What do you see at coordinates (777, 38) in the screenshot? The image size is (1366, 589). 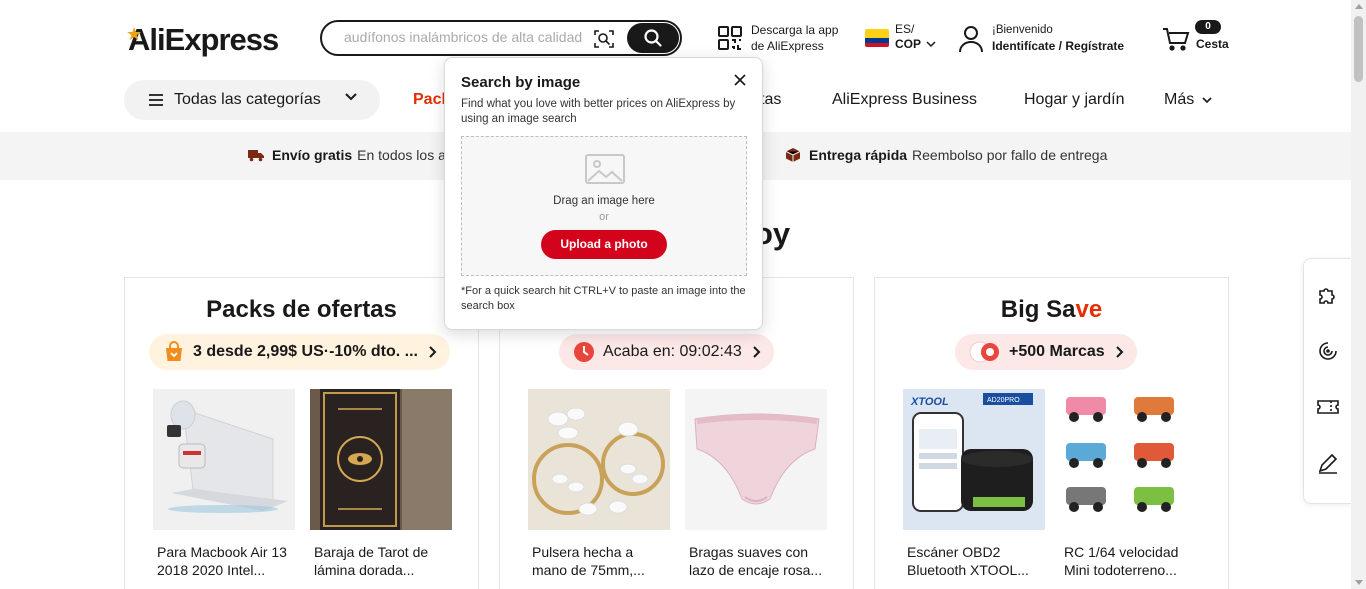 I see `app-download-link: Descarga la app de AliExpress` at bounding box center [777, 38].